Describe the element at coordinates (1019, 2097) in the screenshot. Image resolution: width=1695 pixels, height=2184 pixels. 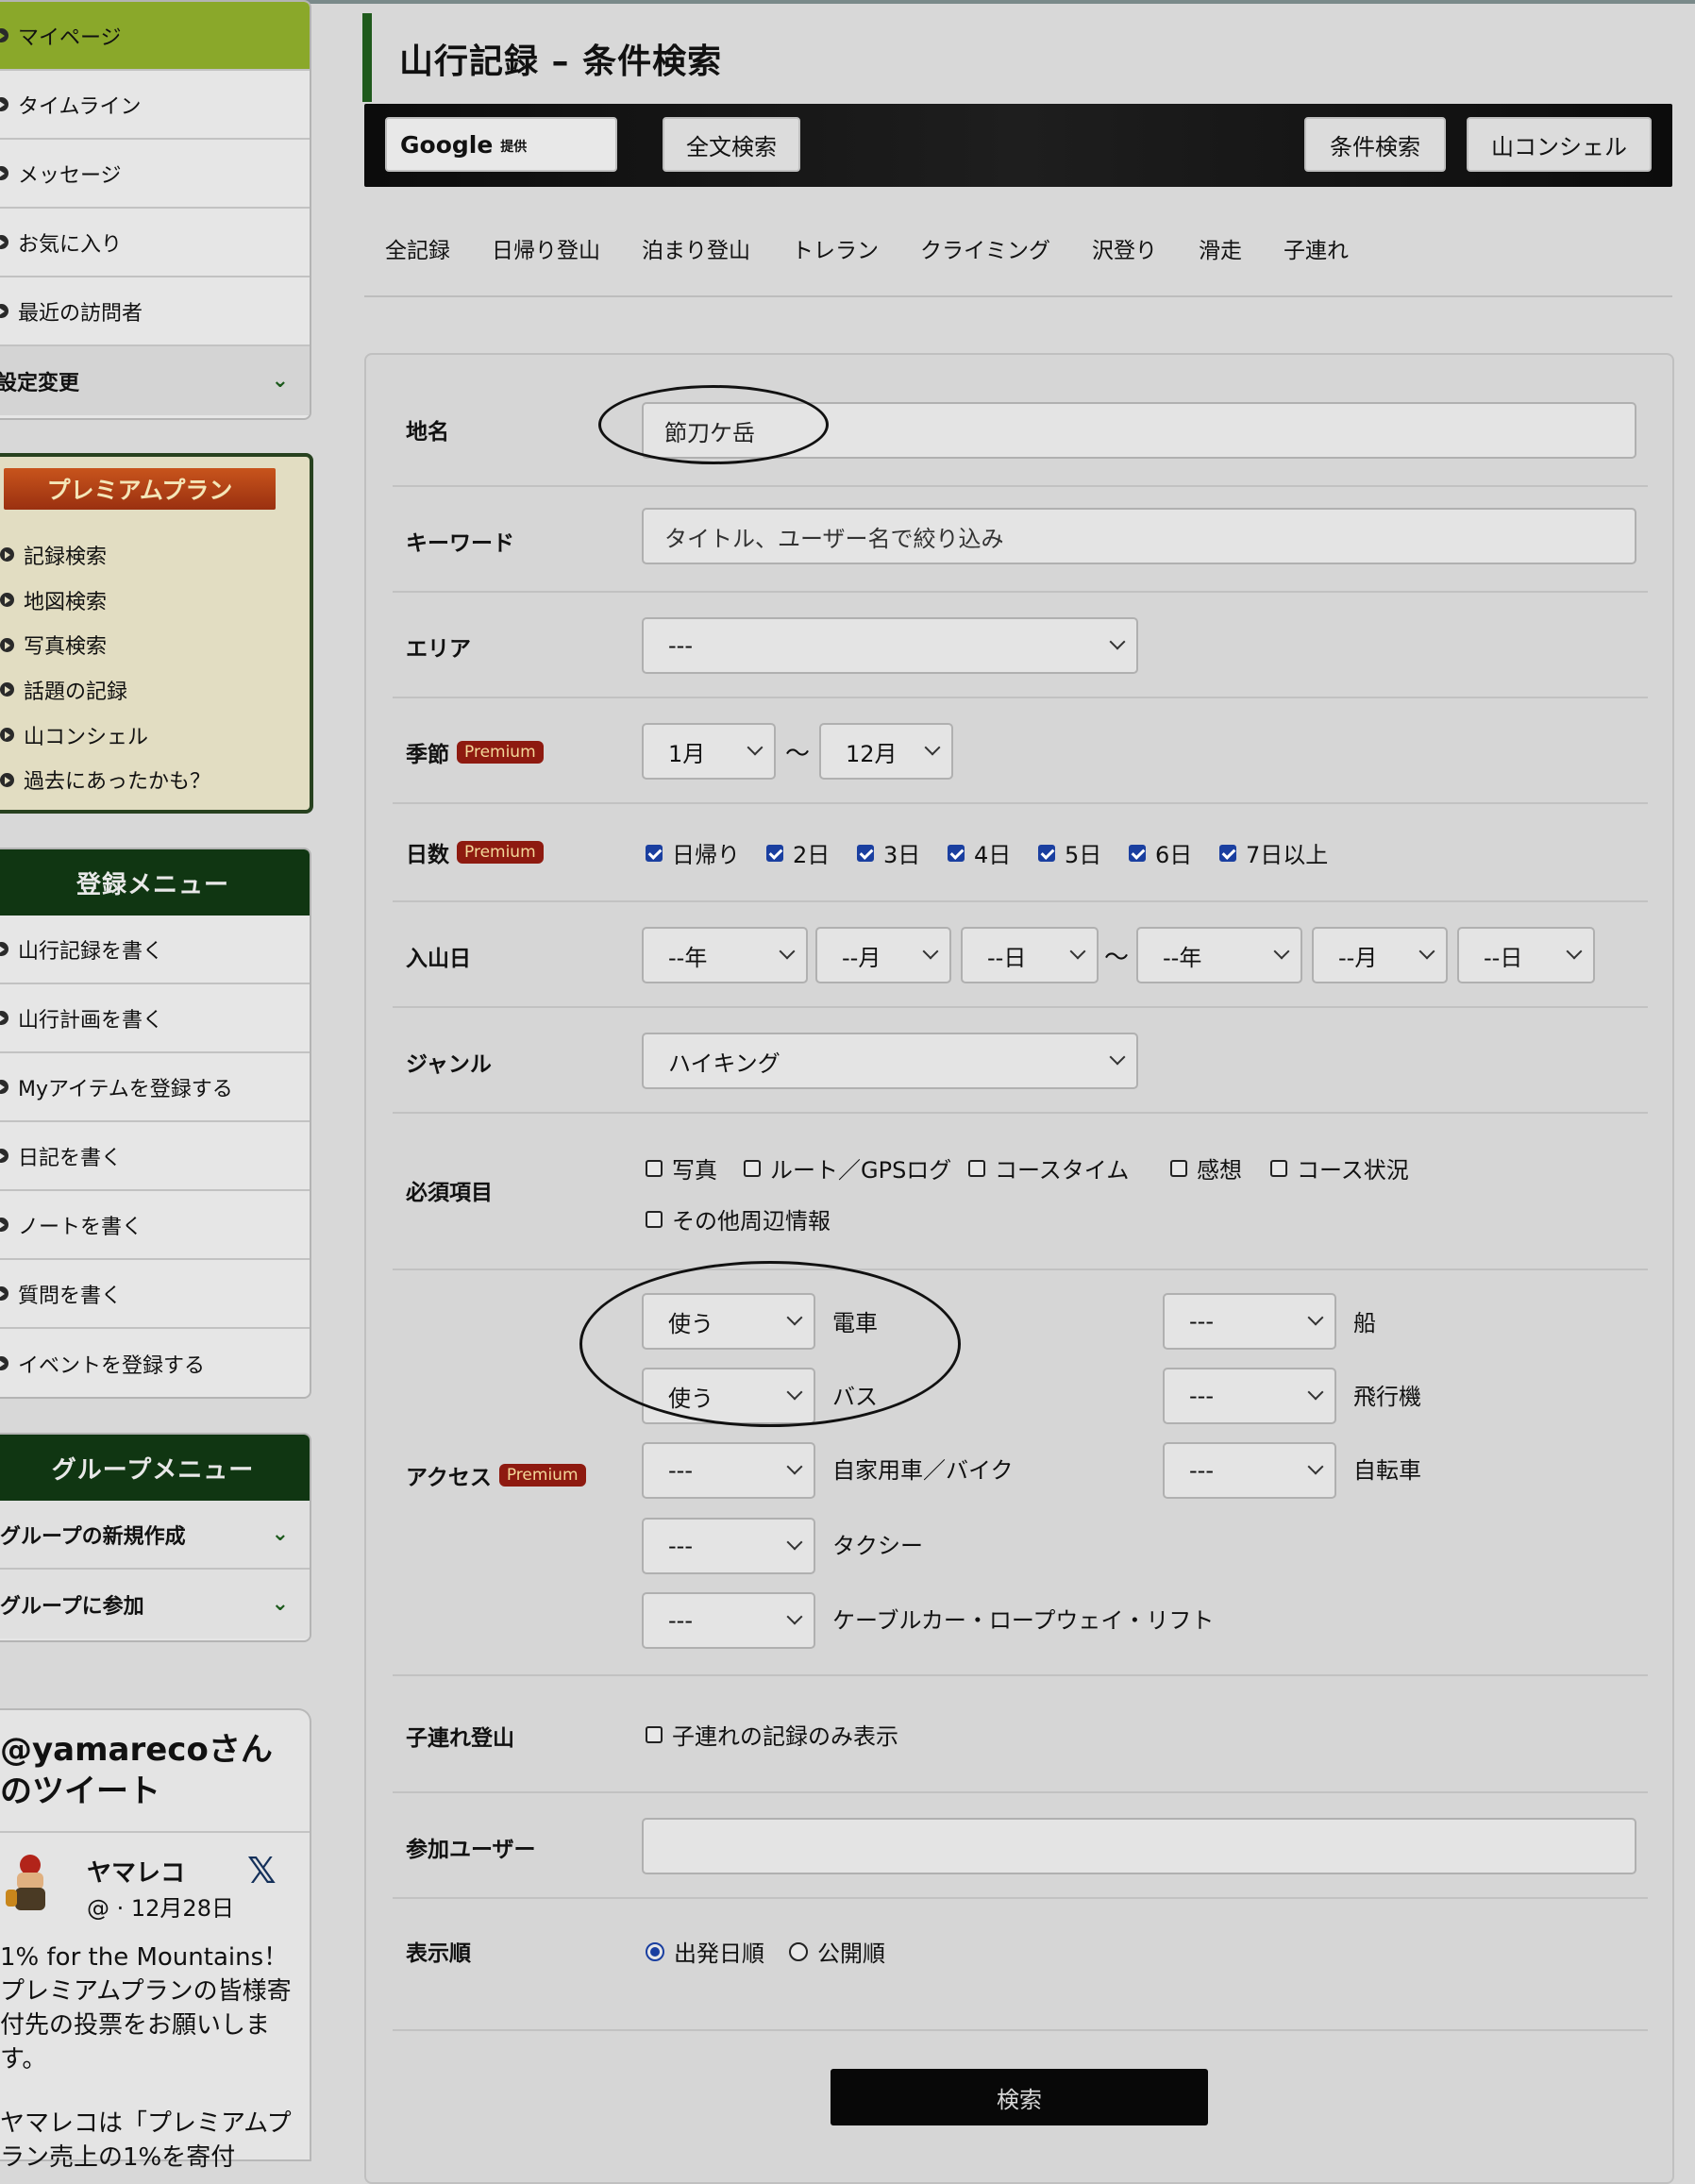
I see `search-submit-button: 検索` at that location.